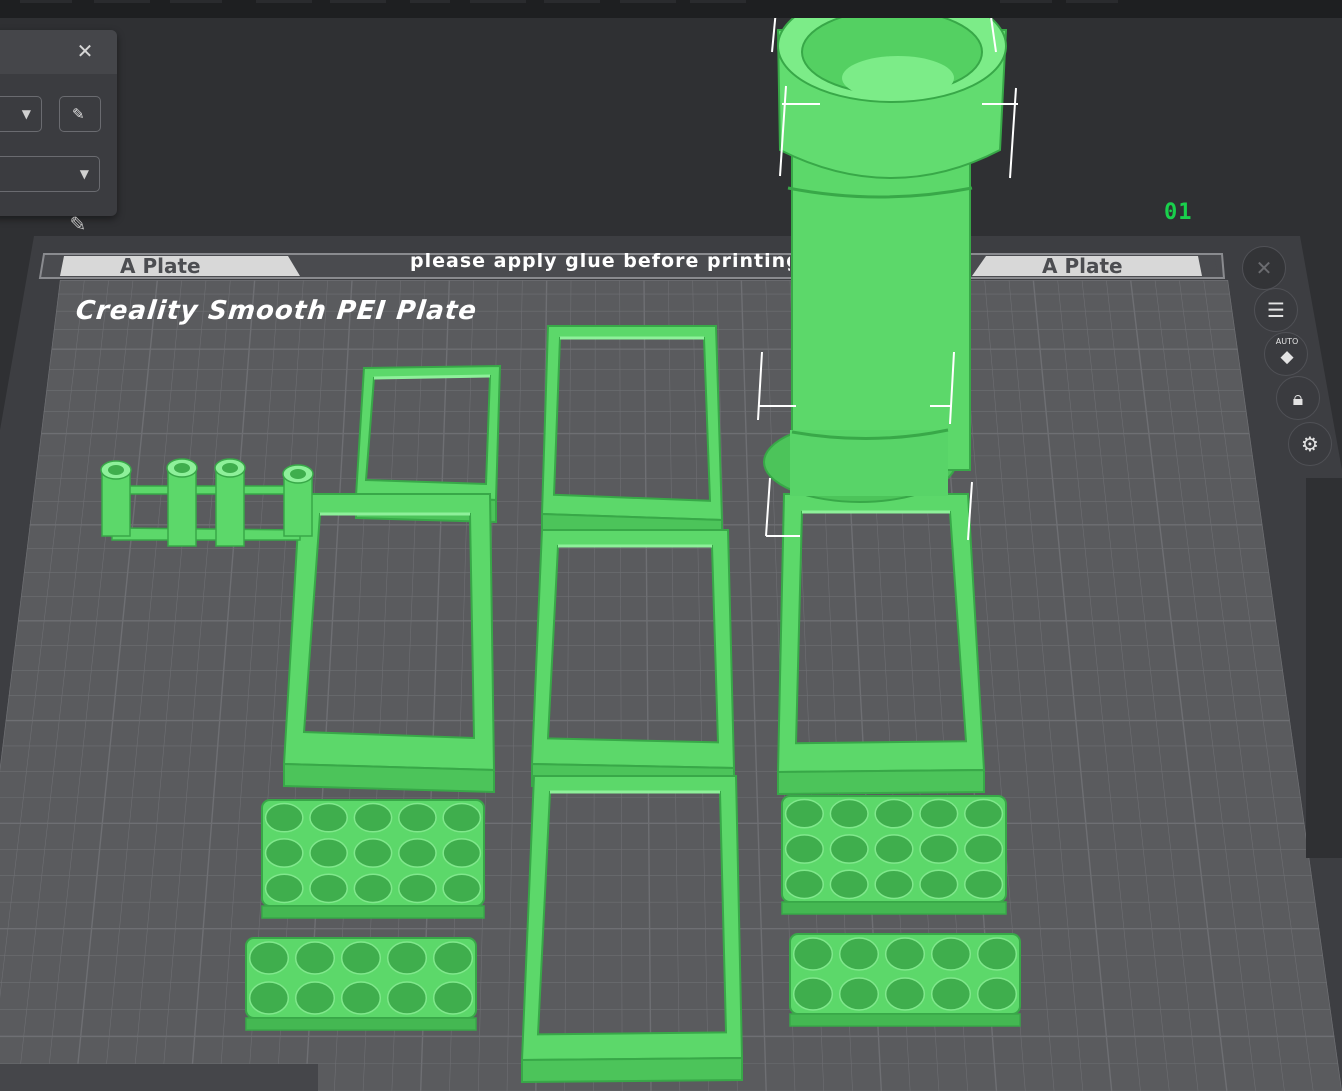 Image resolution: width=1342 pixels, height=1091 pixels. I want to click on plate-number: 01, so click(1178, 212).